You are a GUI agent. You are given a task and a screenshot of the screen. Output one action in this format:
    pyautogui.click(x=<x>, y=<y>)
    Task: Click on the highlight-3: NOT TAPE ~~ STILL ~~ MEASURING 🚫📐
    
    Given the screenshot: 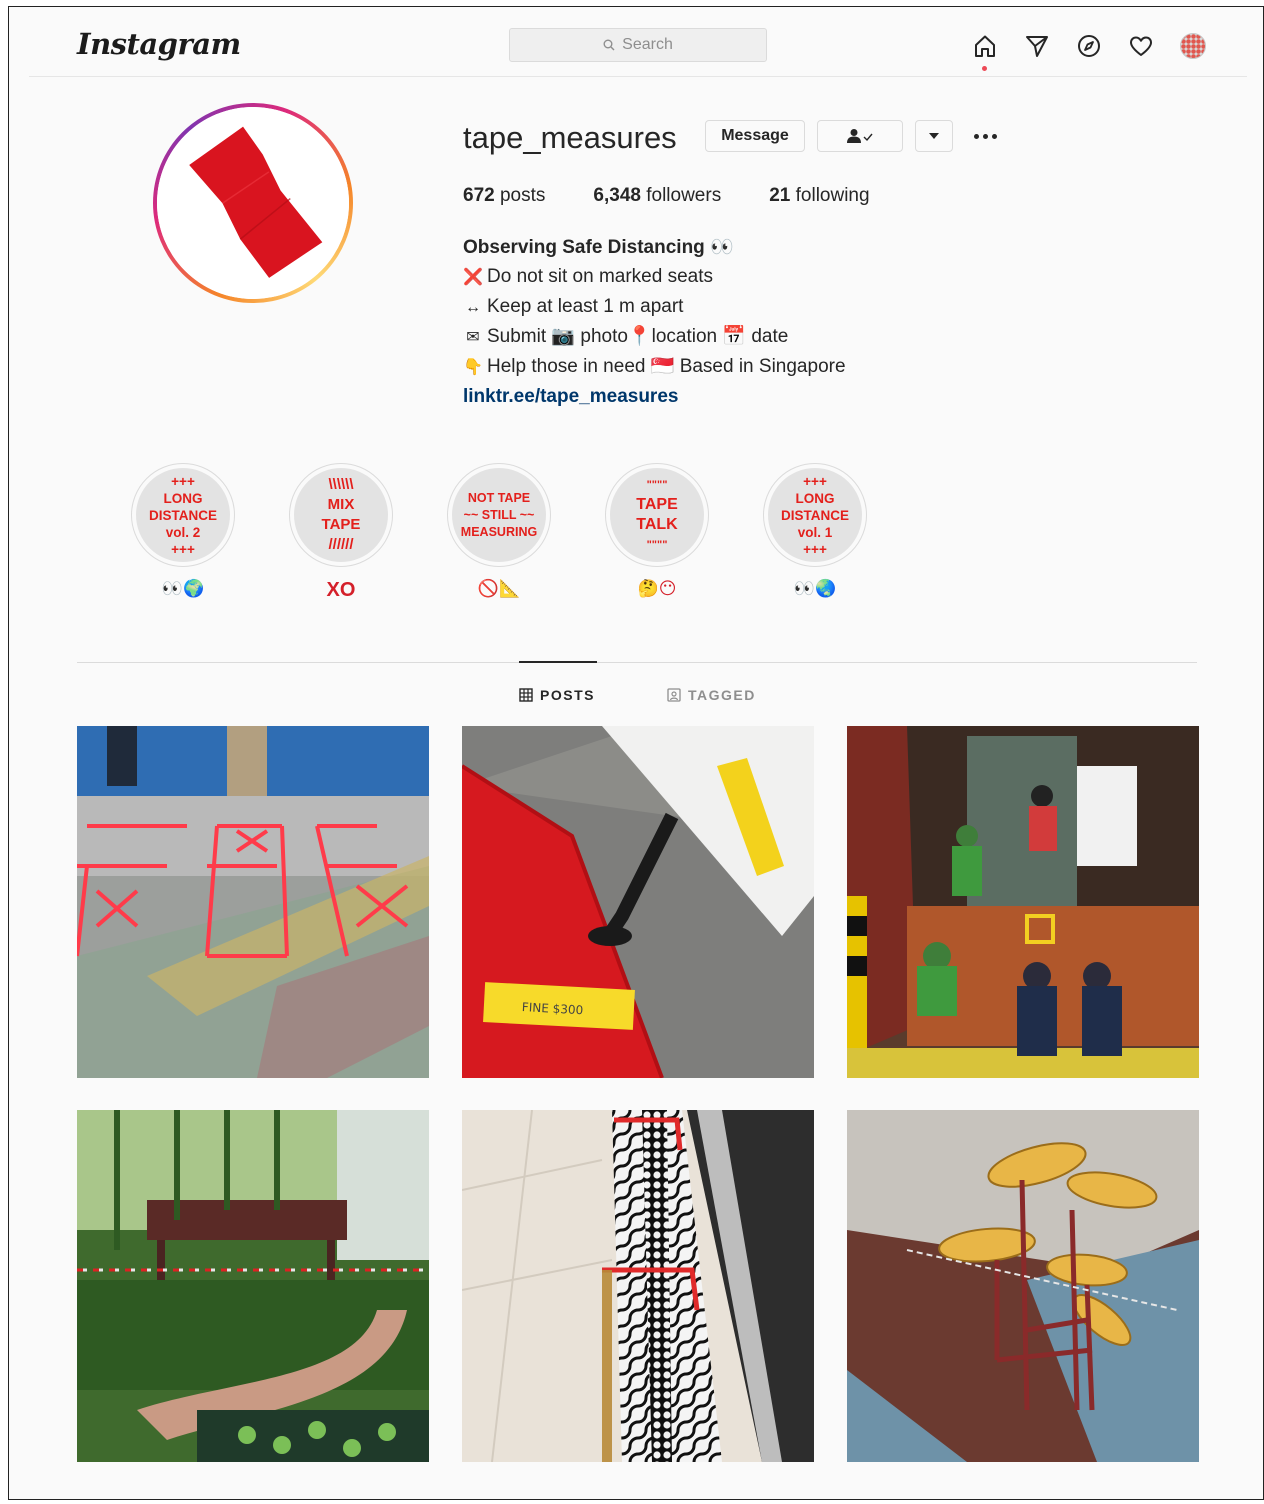 What is the action you would take?
    pyautogui.click(x=499, y=531)
    